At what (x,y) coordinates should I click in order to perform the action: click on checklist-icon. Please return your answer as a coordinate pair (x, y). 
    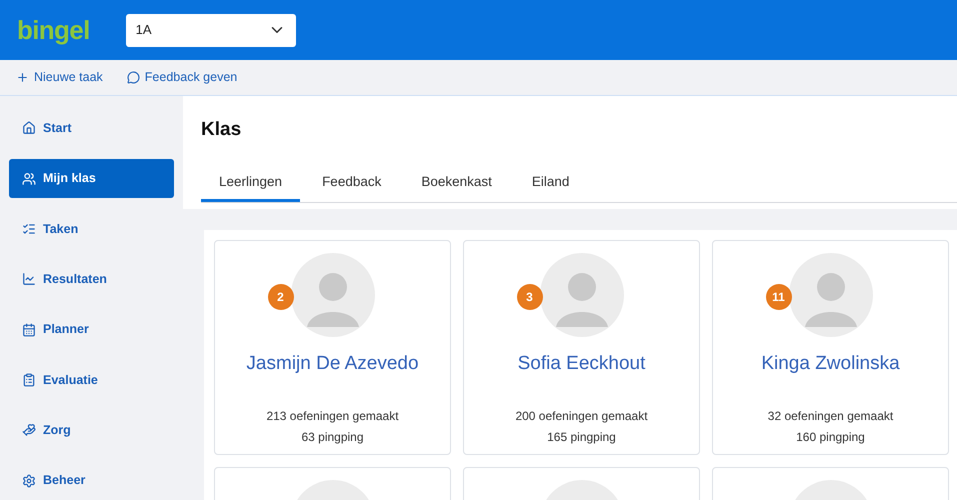
    Looking at the image, I should click on (29, 229).